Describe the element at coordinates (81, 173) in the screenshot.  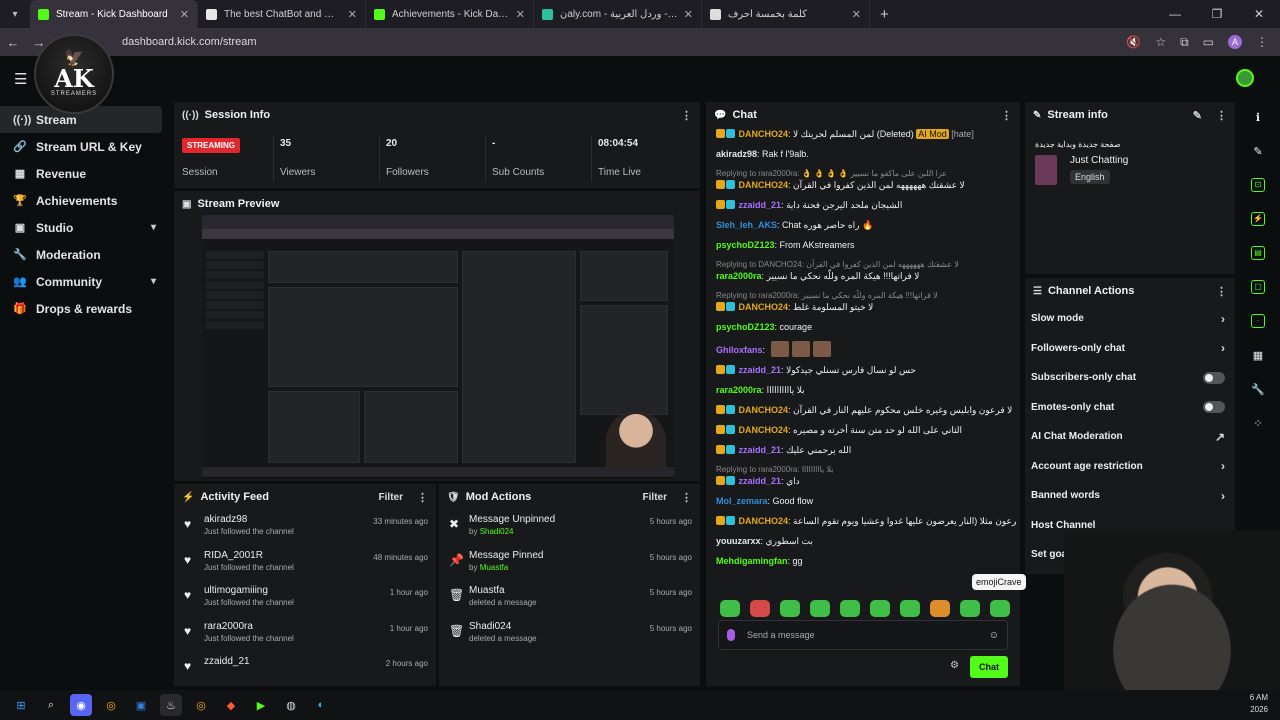
I see `sidebar-item-revenue: ▦ Revenue` at that location.